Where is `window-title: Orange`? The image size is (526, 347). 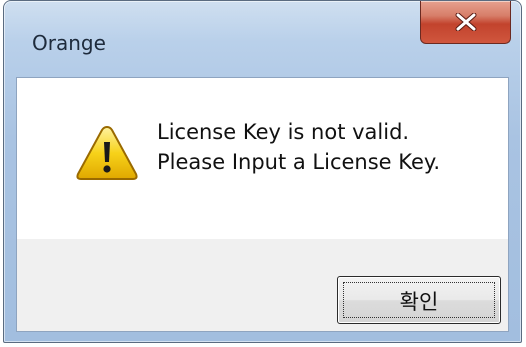 window-title: Orange is located at coordinates (69, 43).